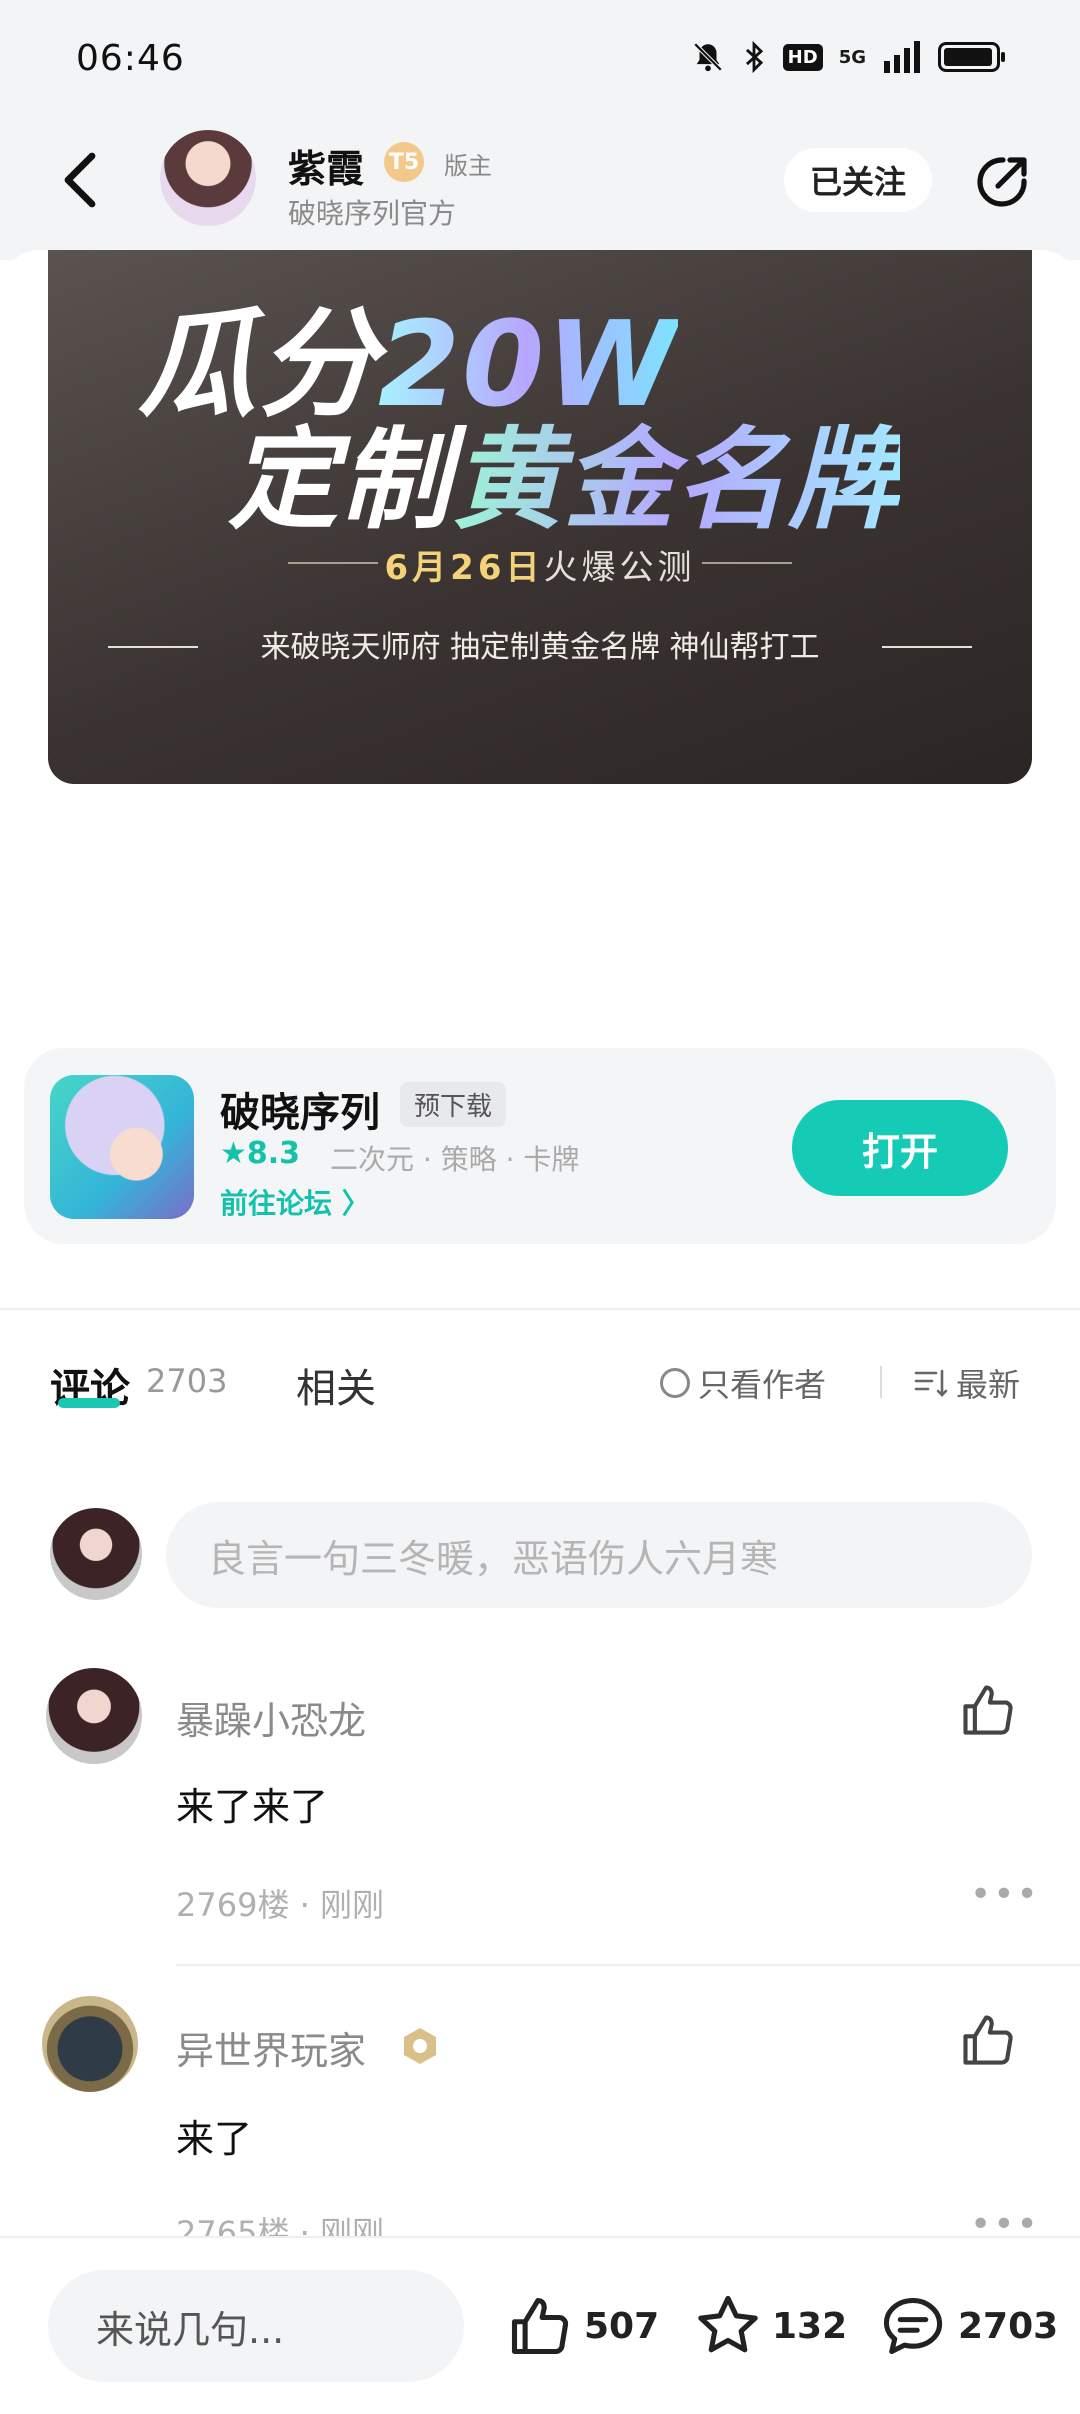 The height and width of the screenshot is (2414, 1080). What do you see at coordinates (252, 1807) in the screenshot?
I see `comment-text: 来了来了` at bounding box center [252, 1807].